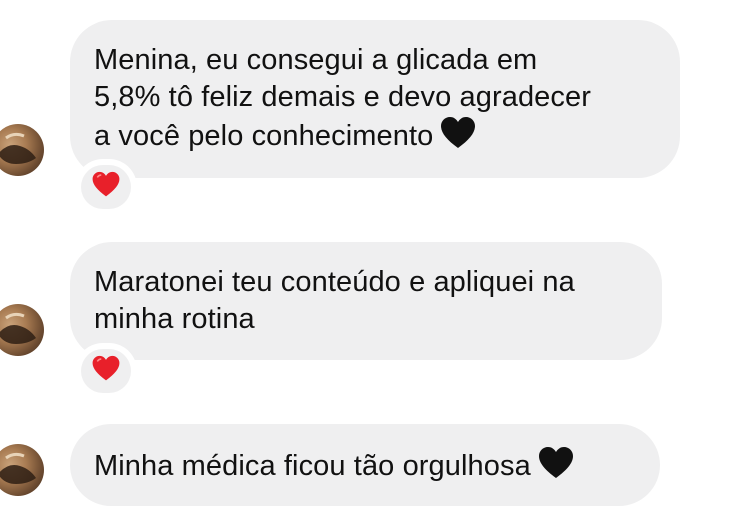 The width and height of the screenshot is (741, 506). I want to click on message-text-line-wrap: Minha médica ficou tão orgulhosa, so click(362, 468).